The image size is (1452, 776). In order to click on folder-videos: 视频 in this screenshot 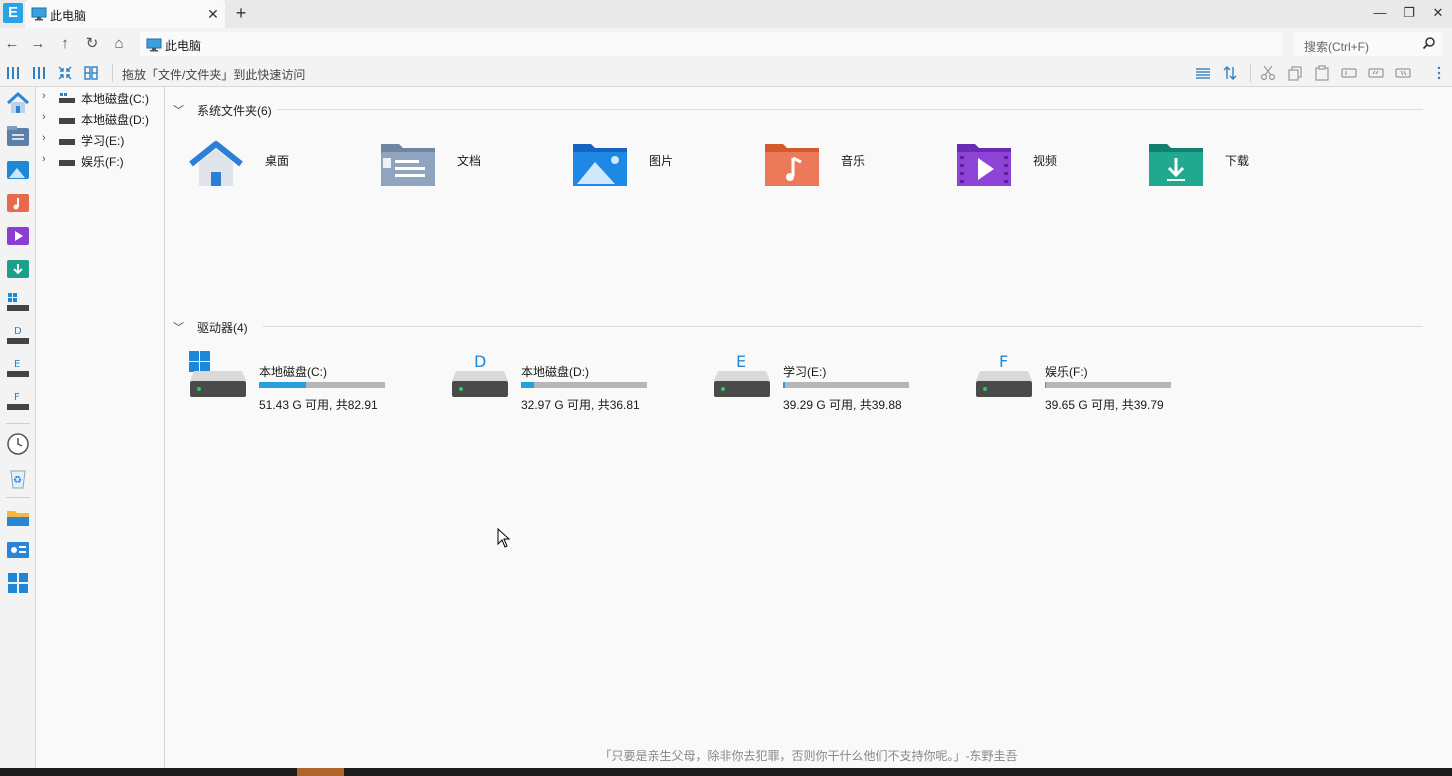, I will do `click(1045, 167)`.